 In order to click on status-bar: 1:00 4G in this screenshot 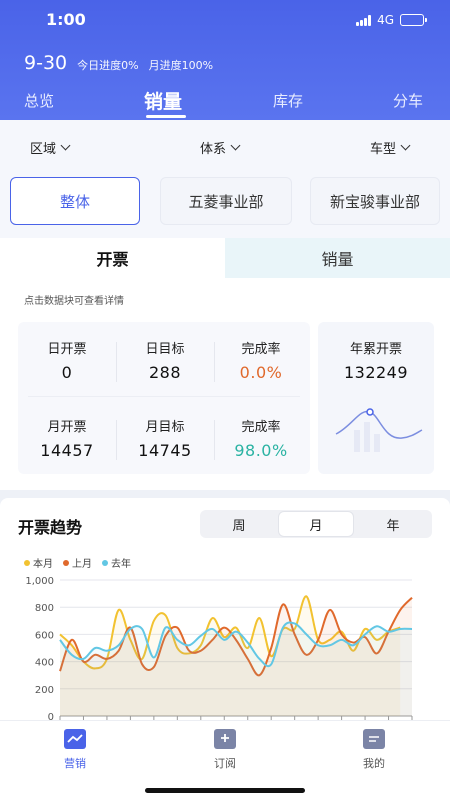, I will do `click(225, 21)`.